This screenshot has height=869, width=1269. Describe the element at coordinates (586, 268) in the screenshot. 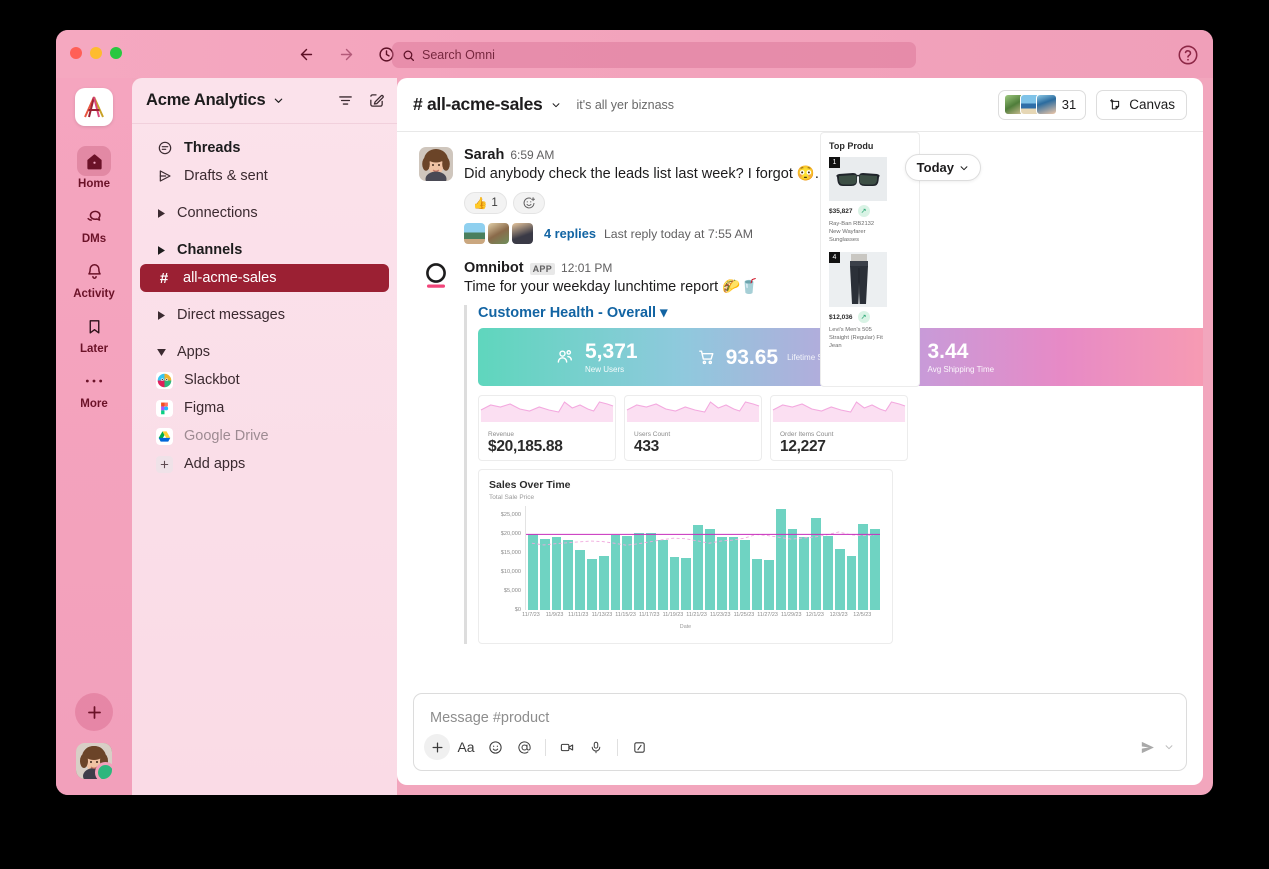

I see `message-timestamp: 12:01 PM` at that location.